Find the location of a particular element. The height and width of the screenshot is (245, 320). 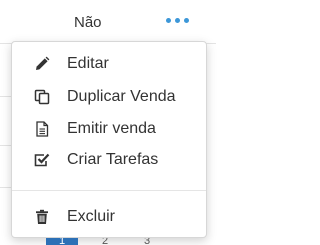

menu-item-label: Emitir venda is located at coordinates (111, 128).